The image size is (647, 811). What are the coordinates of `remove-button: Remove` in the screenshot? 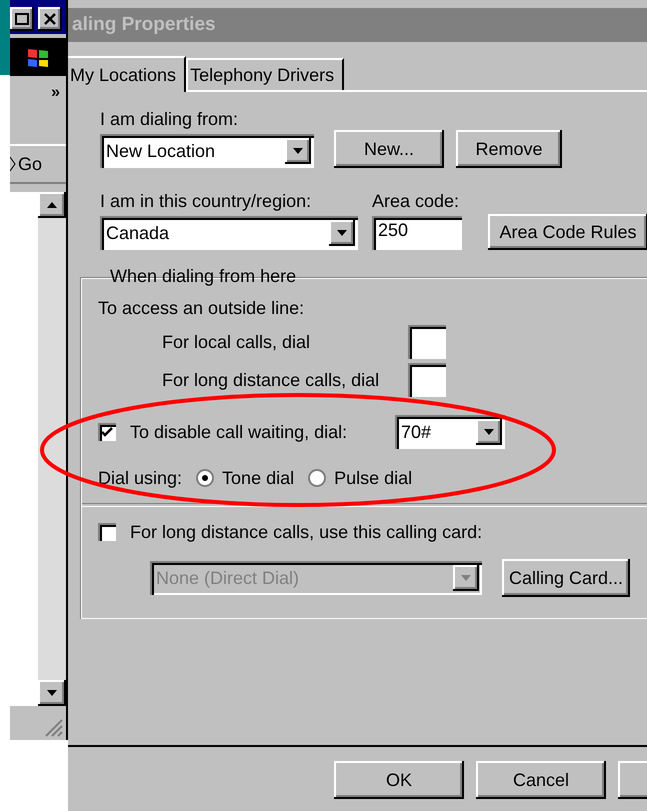 It's located at (509, 149).